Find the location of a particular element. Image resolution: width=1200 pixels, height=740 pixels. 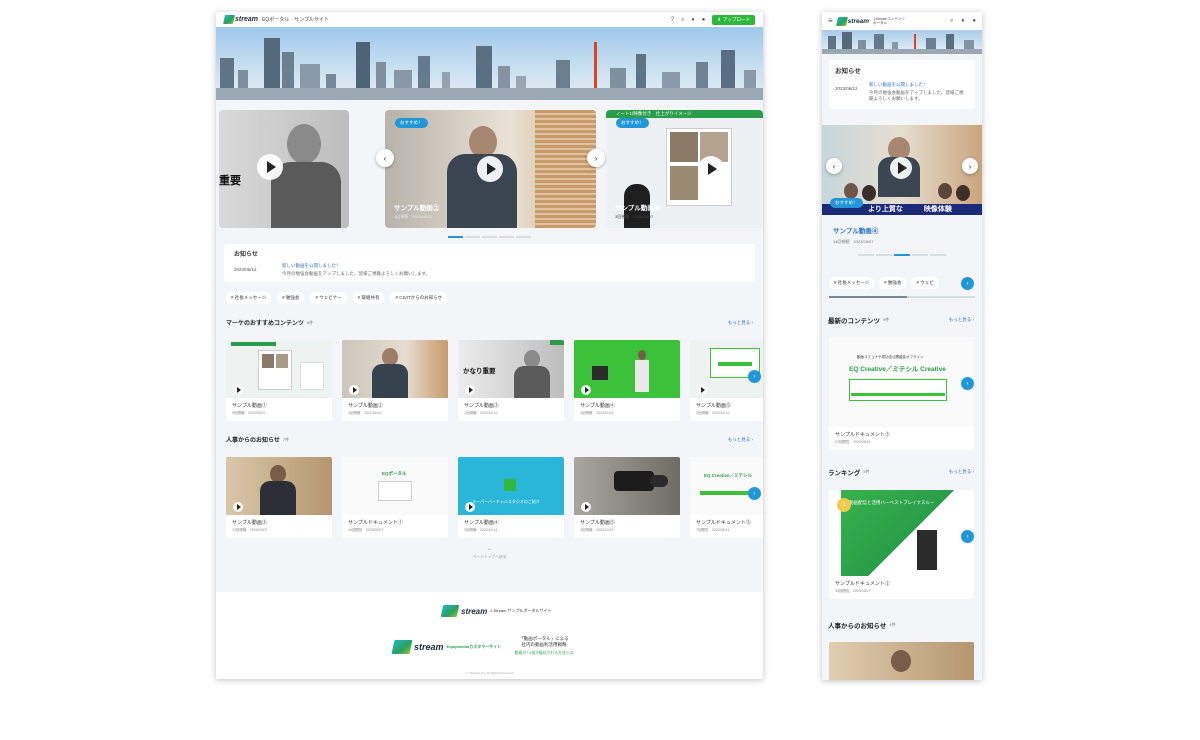

hero-banner is located at coordinates (902, 42).